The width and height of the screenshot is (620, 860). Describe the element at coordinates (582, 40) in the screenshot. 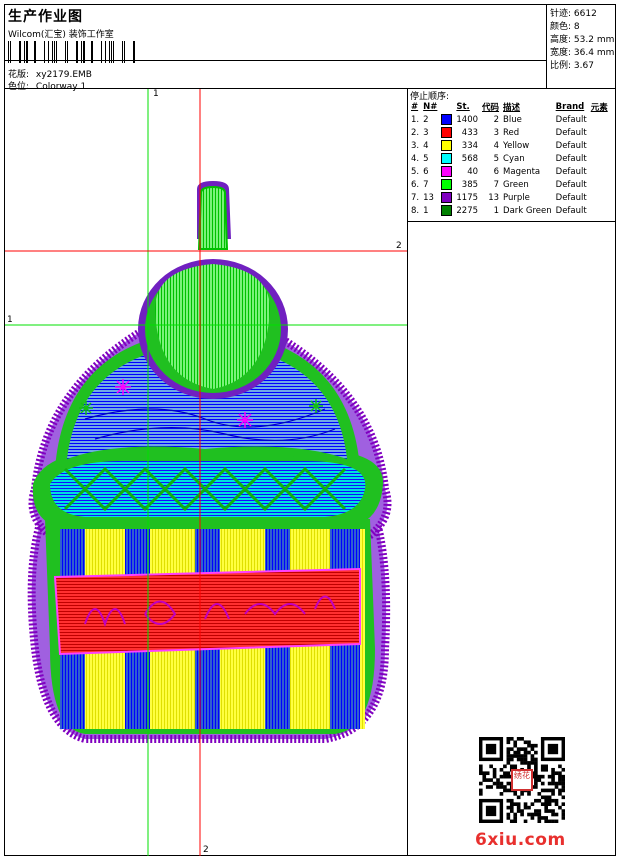

I see `spec-height: 高度: 53.2 mm` at that location.